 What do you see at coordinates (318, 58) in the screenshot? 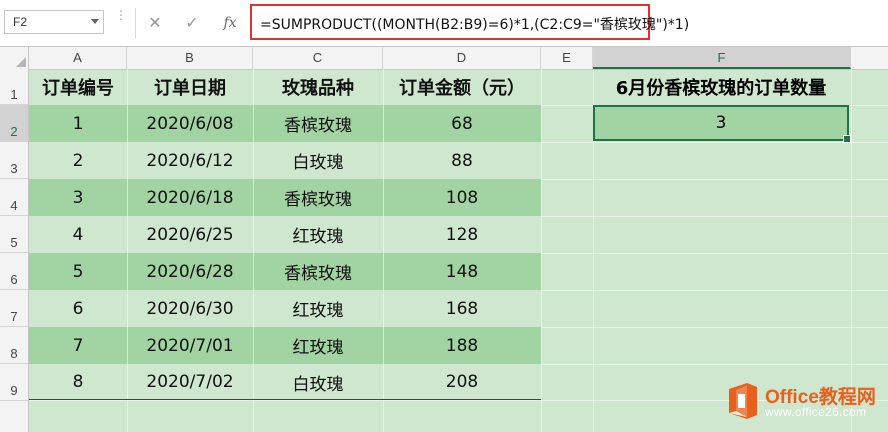
I see `column-header-c: C` at bounding box center [318, 58].